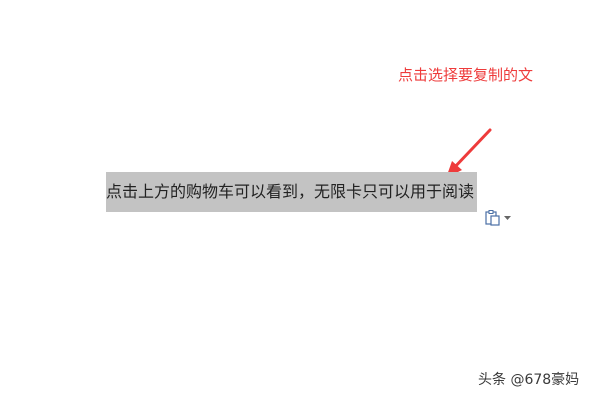 This screenshot has width=599, height=401. What do you see at coordinates (507, 218) in the screenshot?
I see `chevron-down-icon` at bounding box center [507, 218].